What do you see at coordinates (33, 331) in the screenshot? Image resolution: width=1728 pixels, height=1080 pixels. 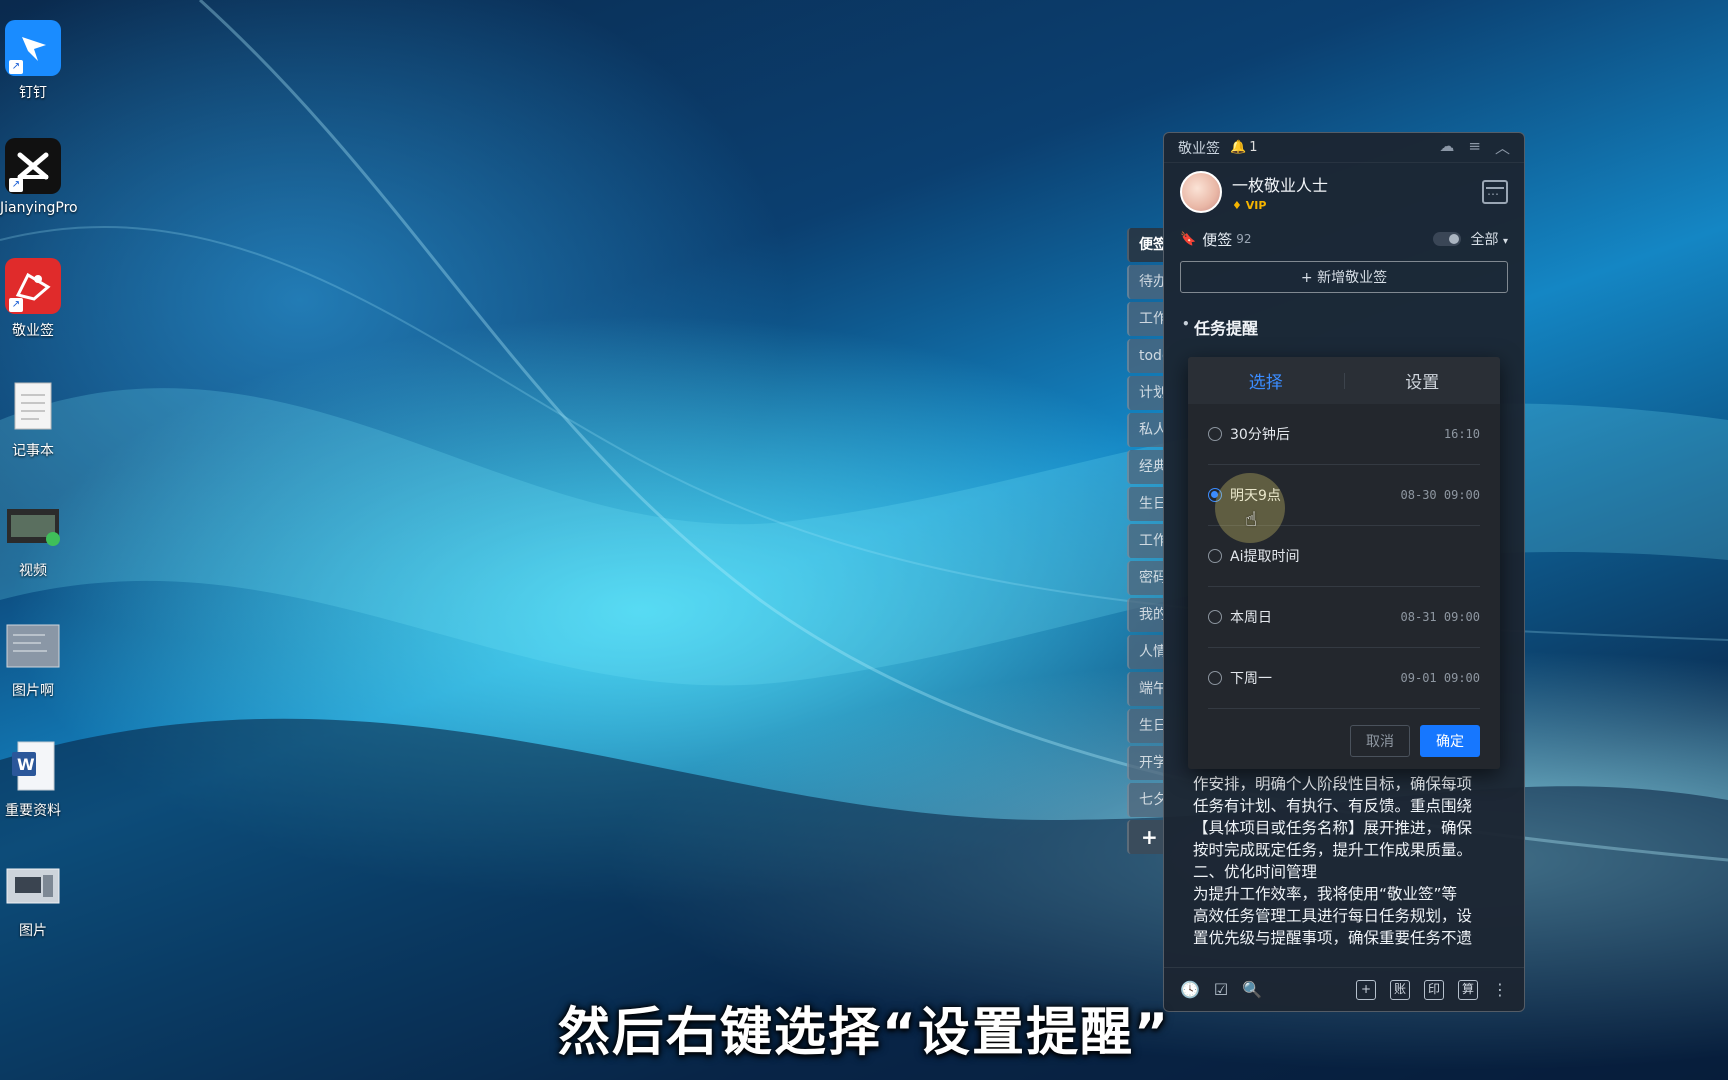 I see `desktop-icon-label: 敬业签` at bounding box center [33, 331].